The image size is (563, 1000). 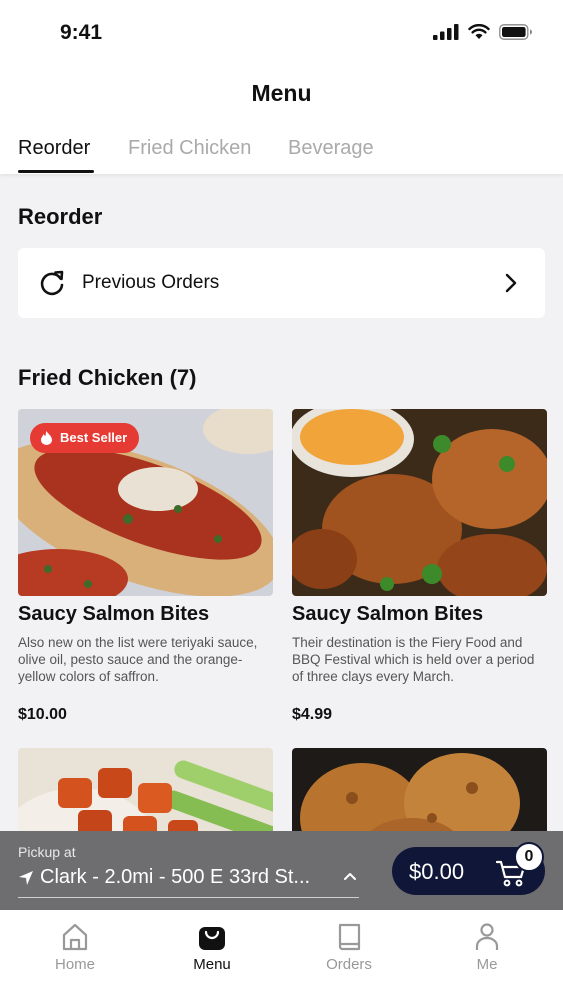 What do you see at coordinates (54, 148) in the screenshot?
I see `tab-reorder: Reorder` at bounding box center [54, 148].